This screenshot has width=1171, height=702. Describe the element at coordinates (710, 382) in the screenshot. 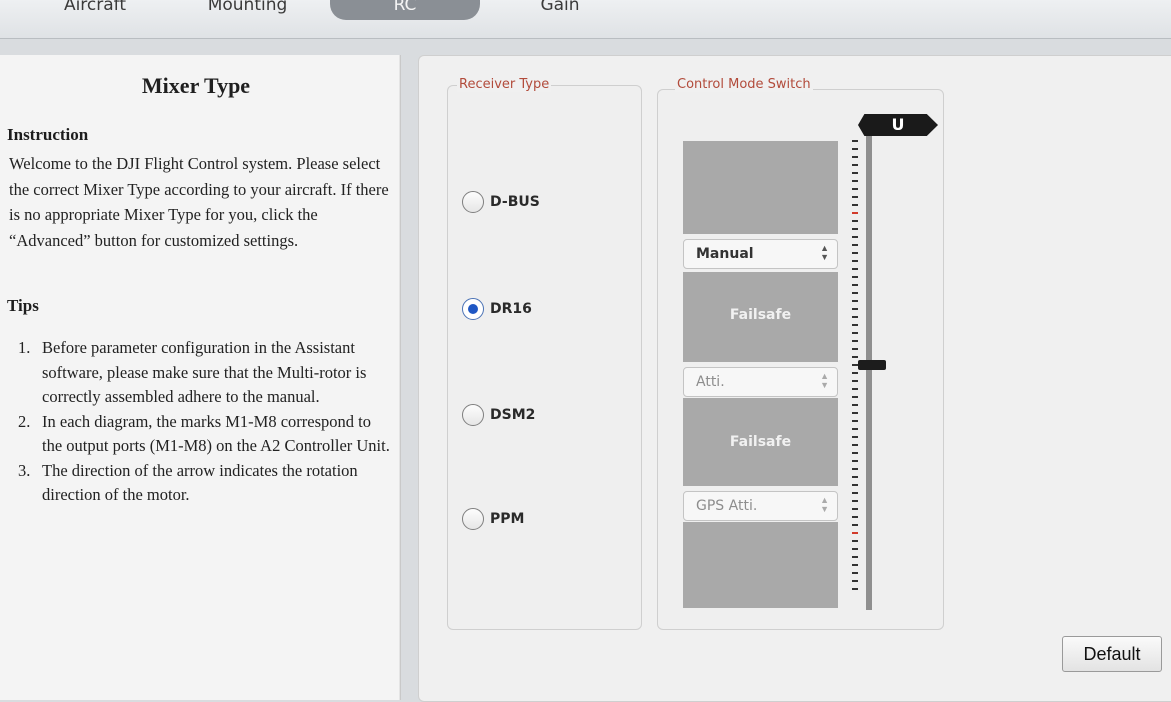

I see `select-value: Atti.` at that location.